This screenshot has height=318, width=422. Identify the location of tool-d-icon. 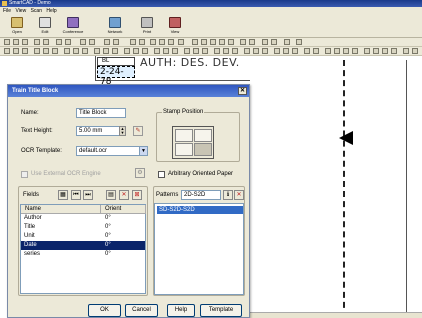
(299, 42).